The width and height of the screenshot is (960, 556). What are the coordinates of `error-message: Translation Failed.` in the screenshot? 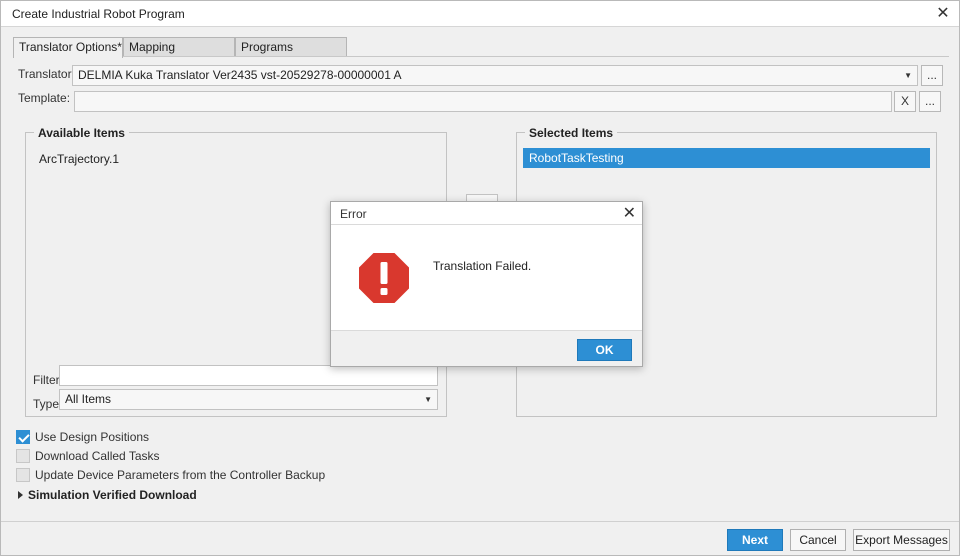 It's located at (482, 266).